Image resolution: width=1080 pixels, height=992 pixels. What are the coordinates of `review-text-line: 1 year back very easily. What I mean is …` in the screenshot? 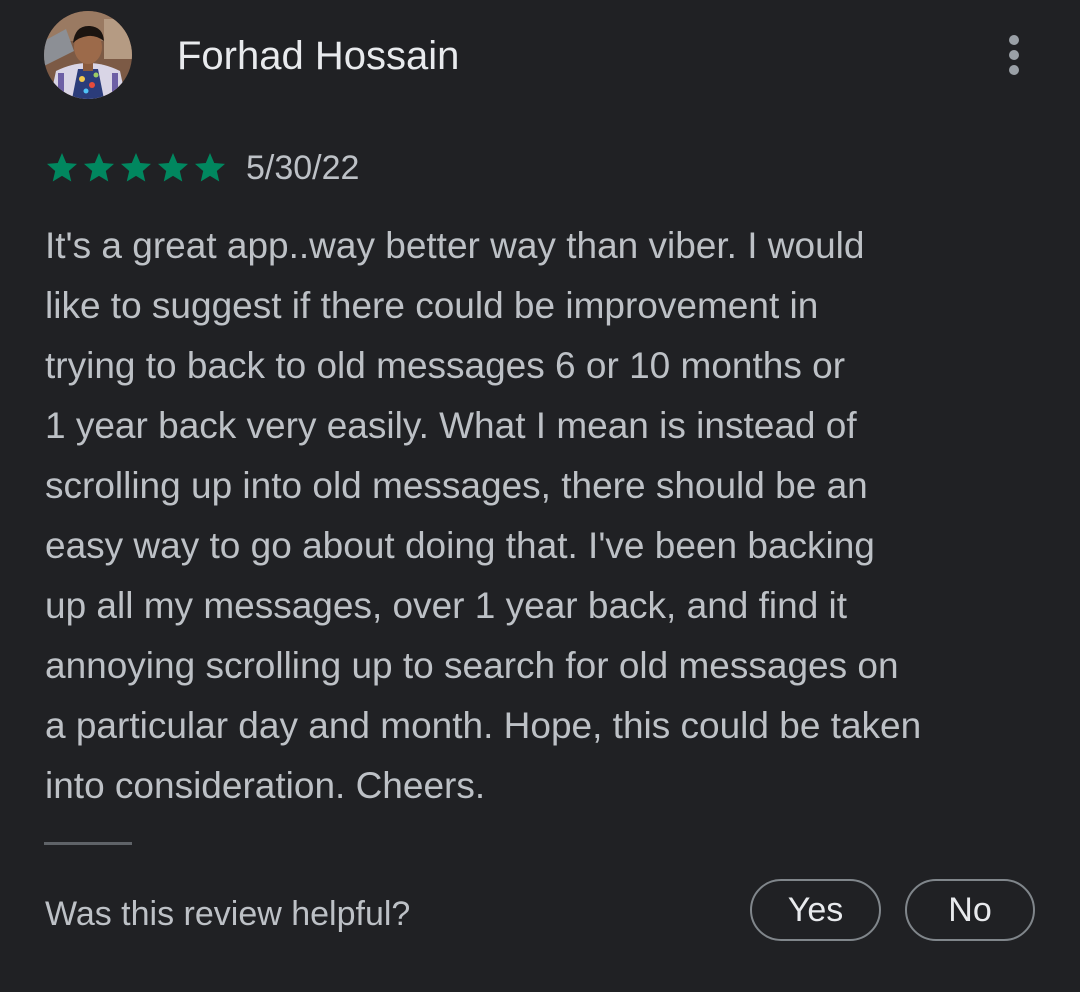 It's located at (451, 425).